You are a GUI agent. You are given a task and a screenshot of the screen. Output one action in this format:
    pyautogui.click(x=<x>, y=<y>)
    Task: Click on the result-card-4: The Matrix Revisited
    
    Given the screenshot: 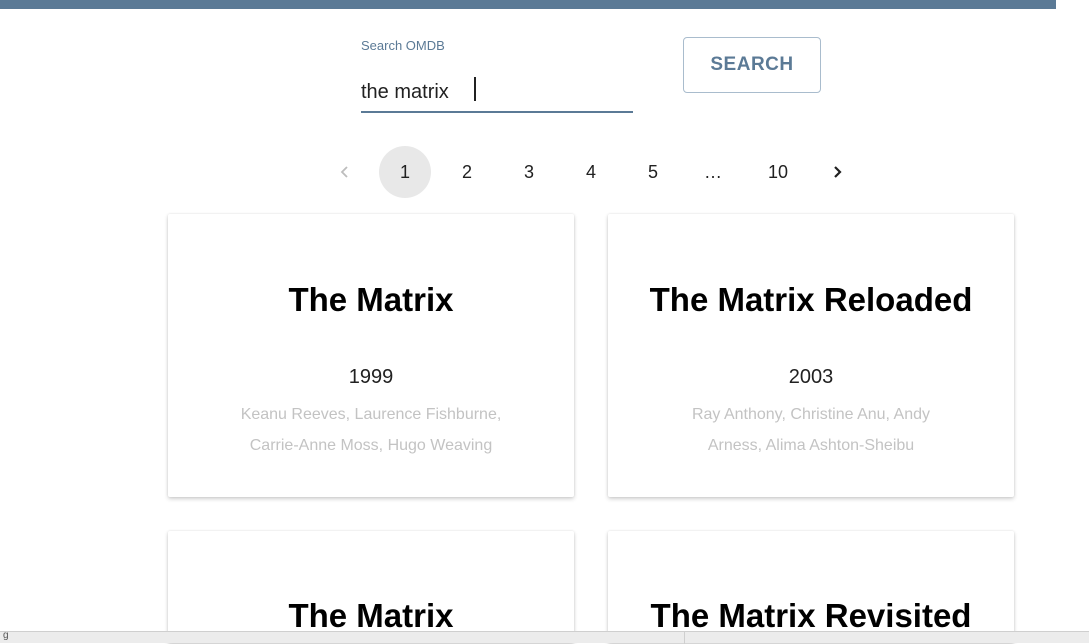 What is the action you would take?
    pyautogui.click(x=811, y=587)
    